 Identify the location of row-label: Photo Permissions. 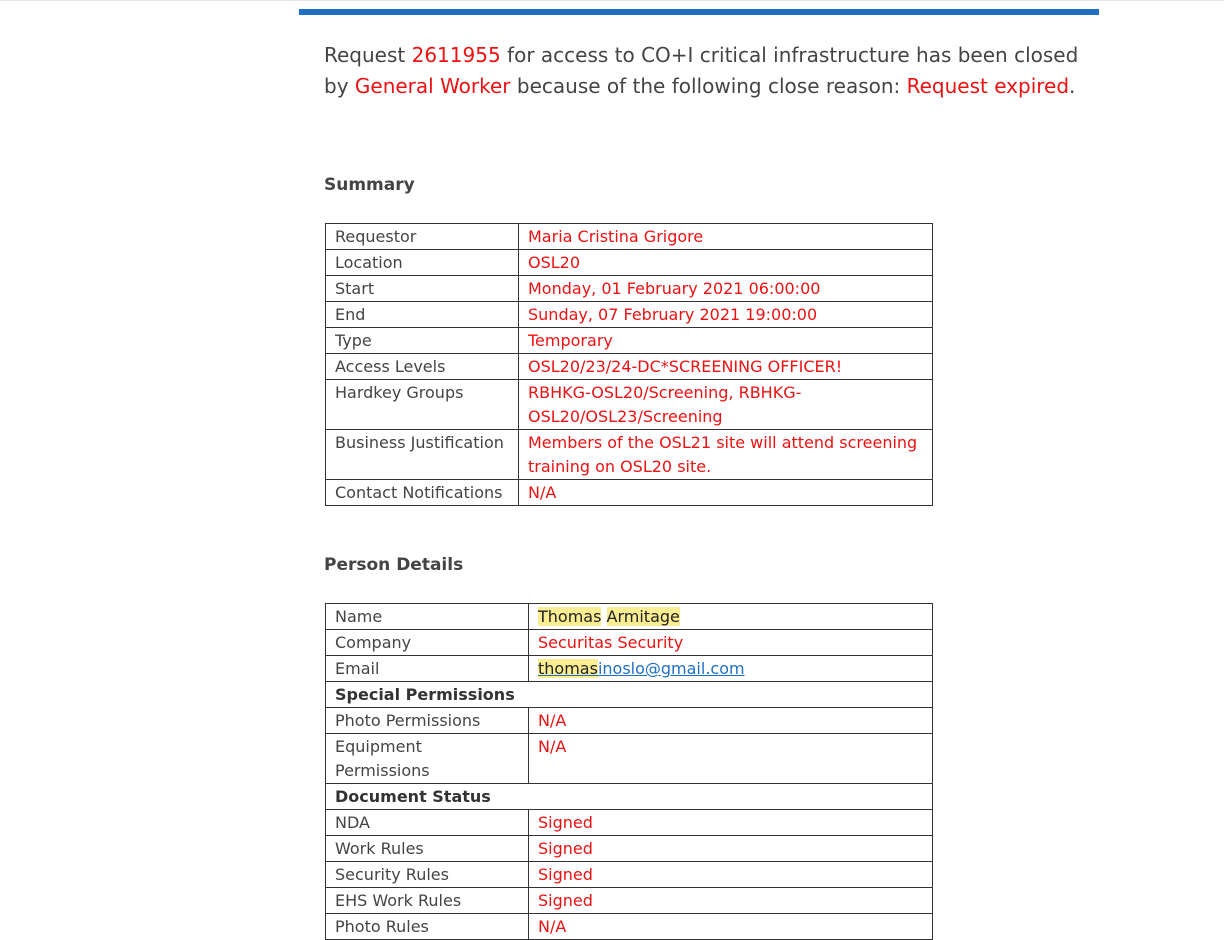
(427, 720).